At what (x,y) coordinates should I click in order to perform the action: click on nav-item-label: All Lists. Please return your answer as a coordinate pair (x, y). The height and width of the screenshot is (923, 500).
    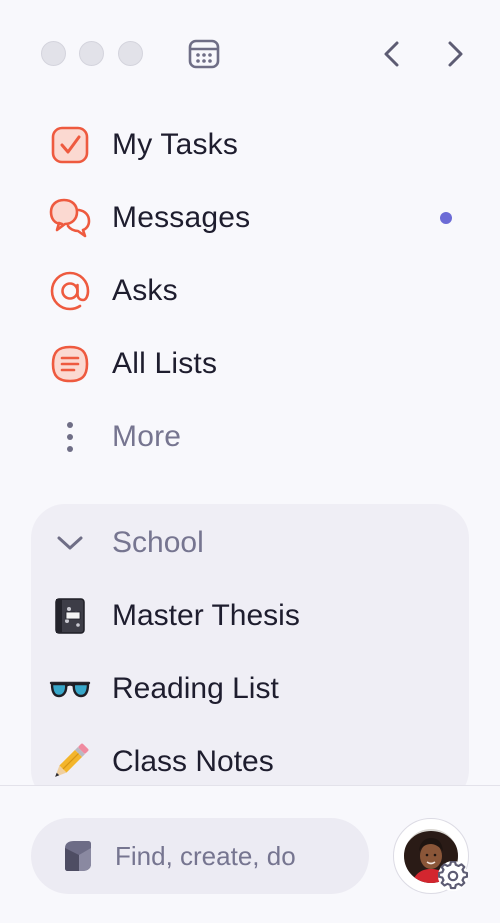
    Looking at the image, I should click on (165, 363).